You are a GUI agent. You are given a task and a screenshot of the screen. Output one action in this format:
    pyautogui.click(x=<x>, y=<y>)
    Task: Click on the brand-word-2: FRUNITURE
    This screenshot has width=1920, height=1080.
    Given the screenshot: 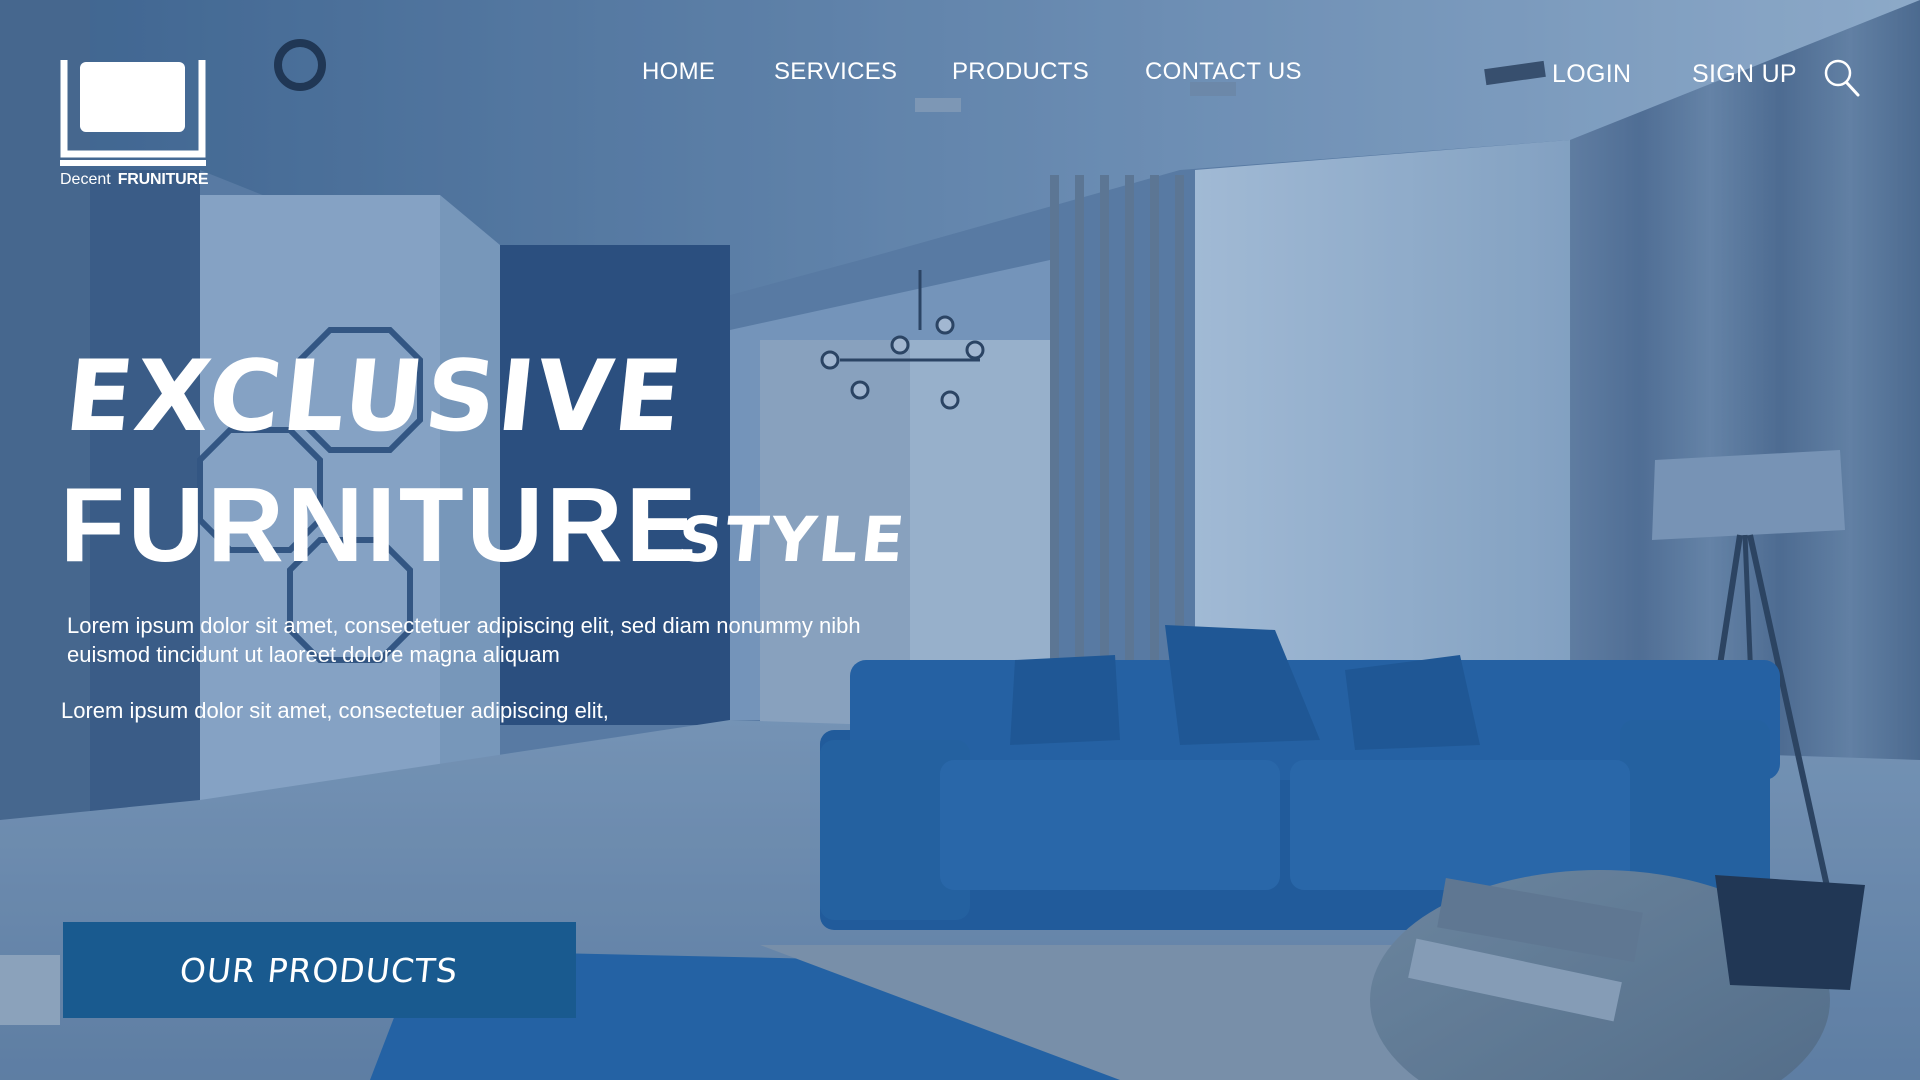 What is the action you would take?
    pyautogui.click(x=163, y=179)
    